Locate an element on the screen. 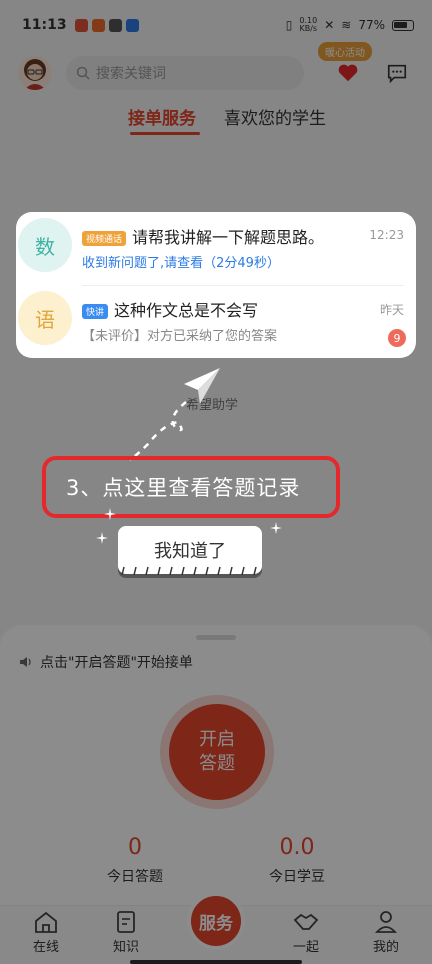 The height and width of the screenshot is (964, 432). message-title: 快讲 这种作文总是不会写 is located at coordinates (170, 309).